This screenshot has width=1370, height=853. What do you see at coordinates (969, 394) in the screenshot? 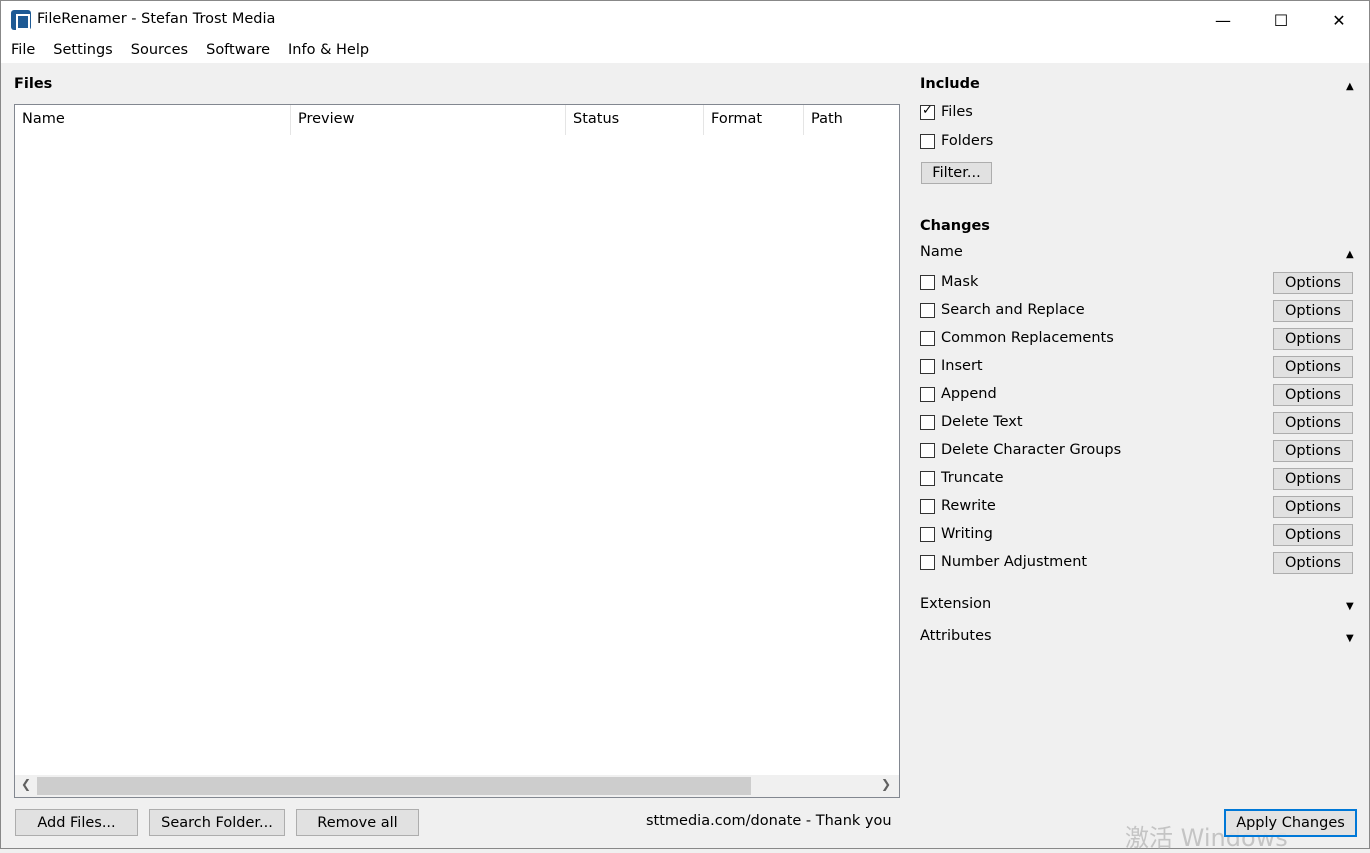
I see `change-item-label: Append` at bounding box center [969, 394].